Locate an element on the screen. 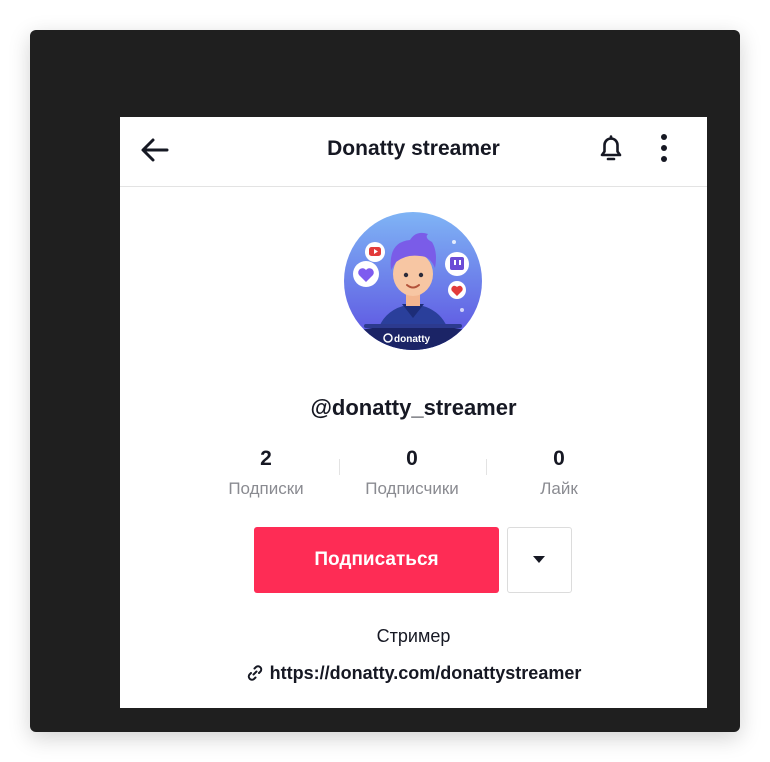  stat-followers-label: Подписчики is located at coordinates (412, 488).